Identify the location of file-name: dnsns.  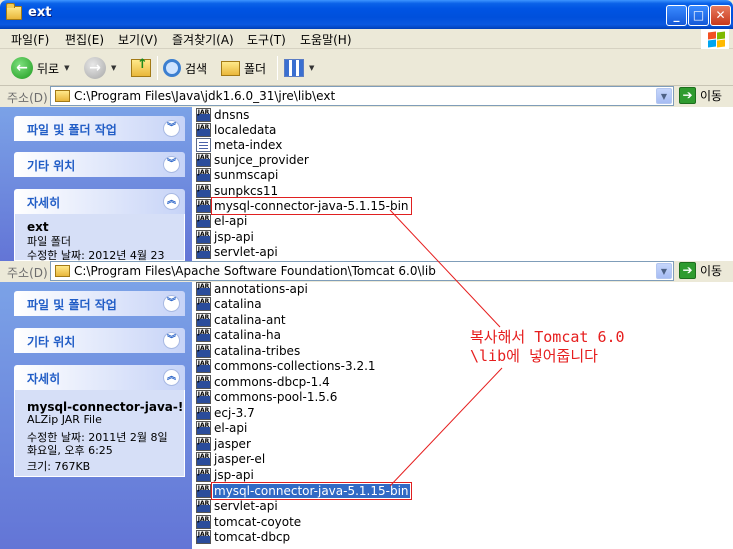
(232, 115).